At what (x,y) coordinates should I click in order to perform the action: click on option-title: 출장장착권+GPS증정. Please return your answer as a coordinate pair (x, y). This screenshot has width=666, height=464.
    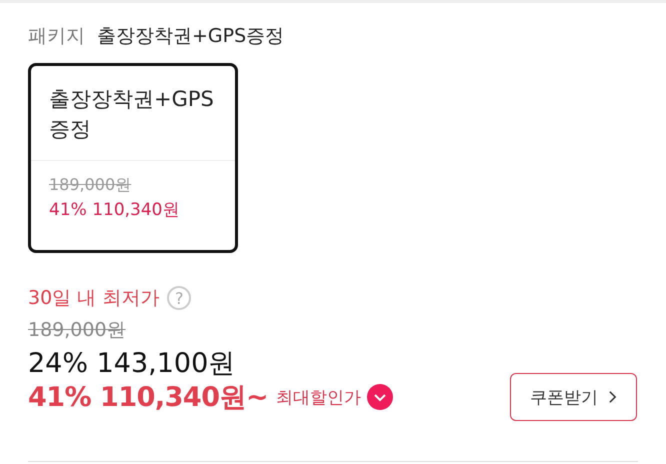
    Looking at the image, I should click on (132, 114).